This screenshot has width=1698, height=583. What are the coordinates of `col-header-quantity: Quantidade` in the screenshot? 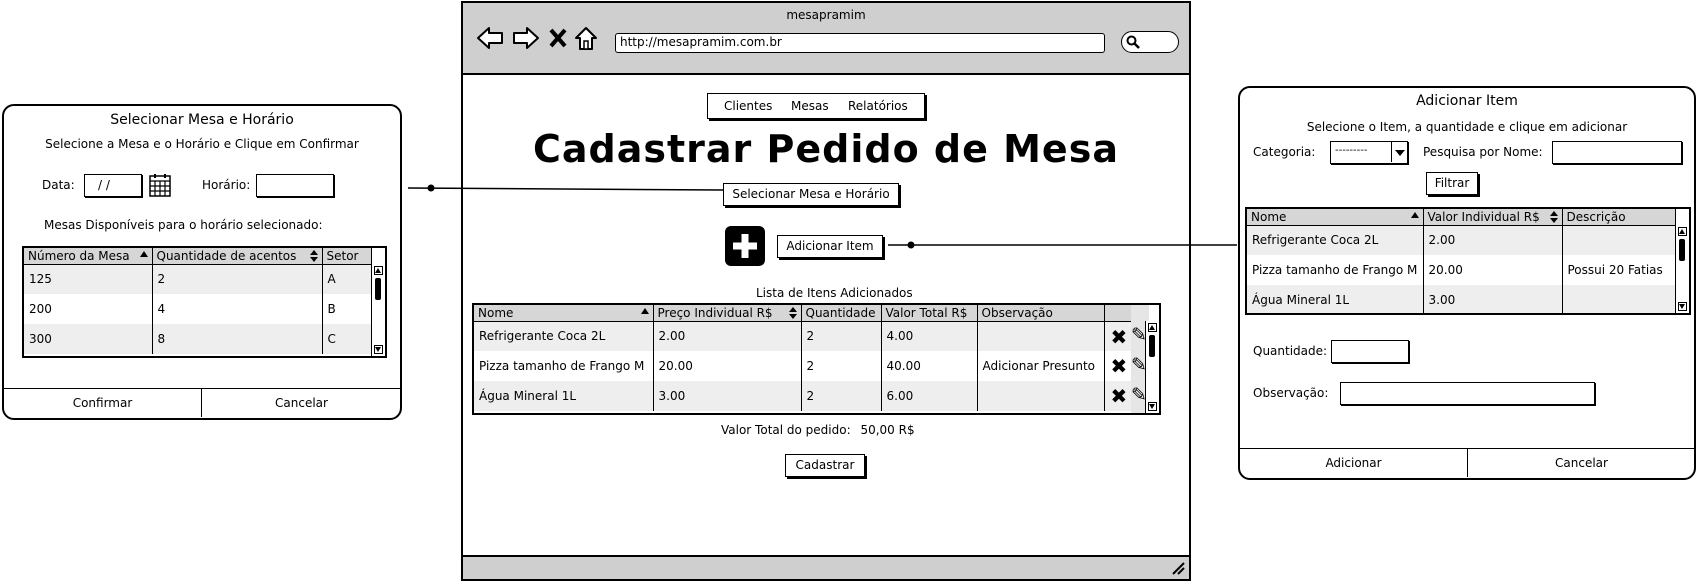 It's located at (841, 313).